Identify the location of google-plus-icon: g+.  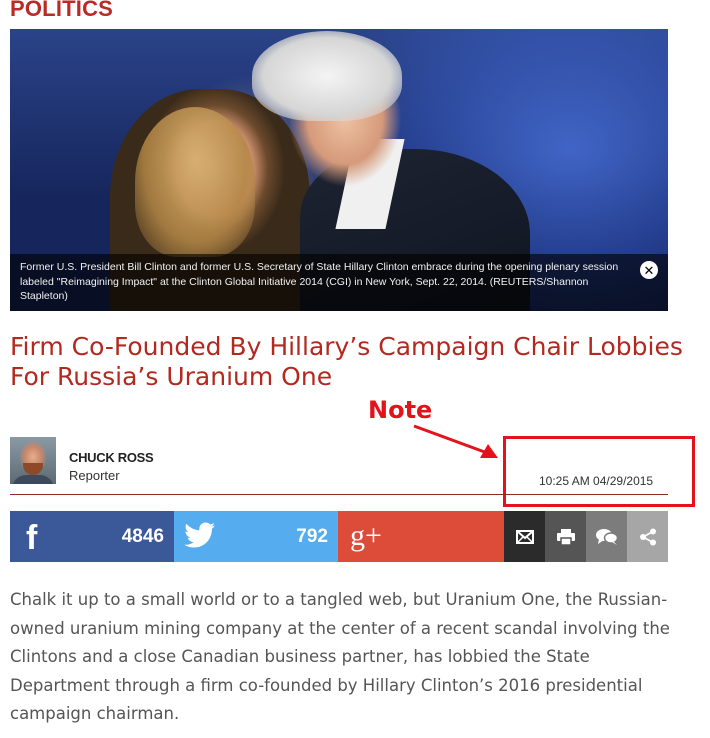
(366, 535).